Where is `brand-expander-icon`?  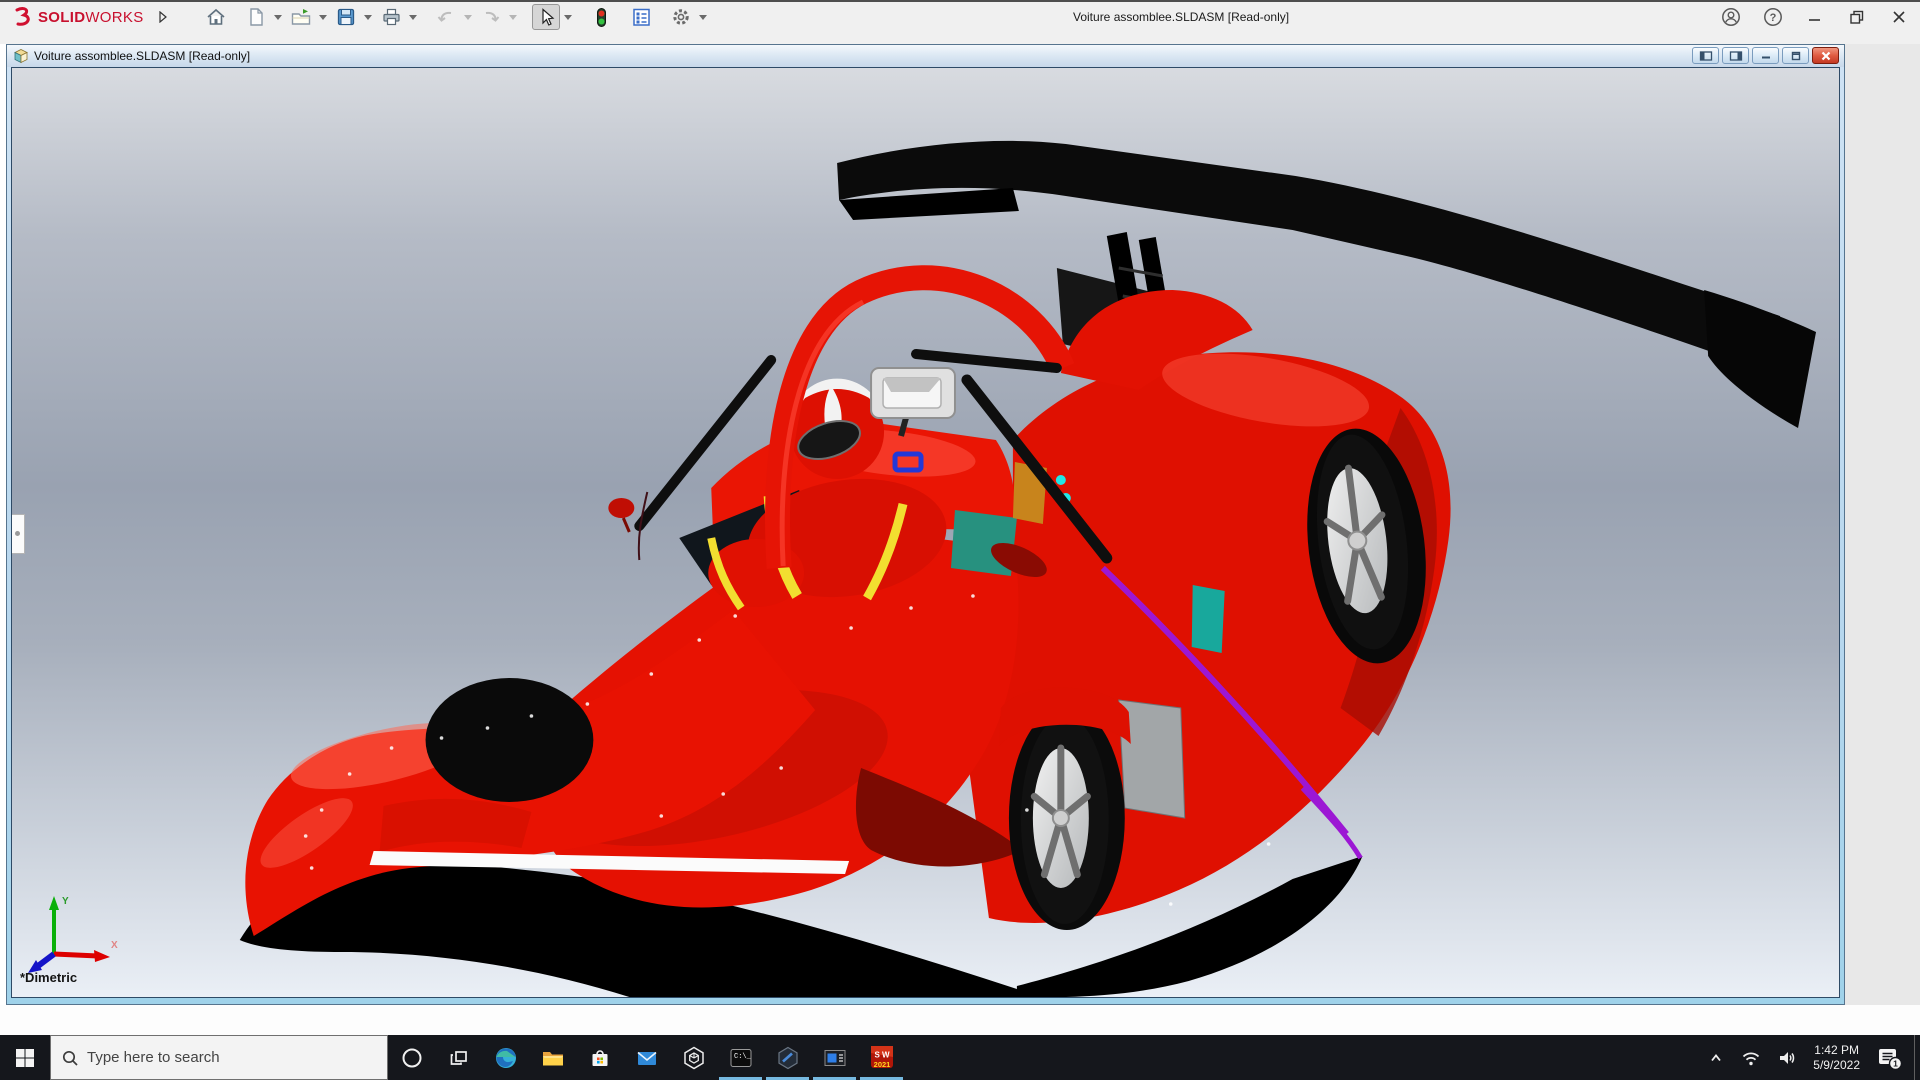 brand-expander-icon is located at coordinates (163, 17).